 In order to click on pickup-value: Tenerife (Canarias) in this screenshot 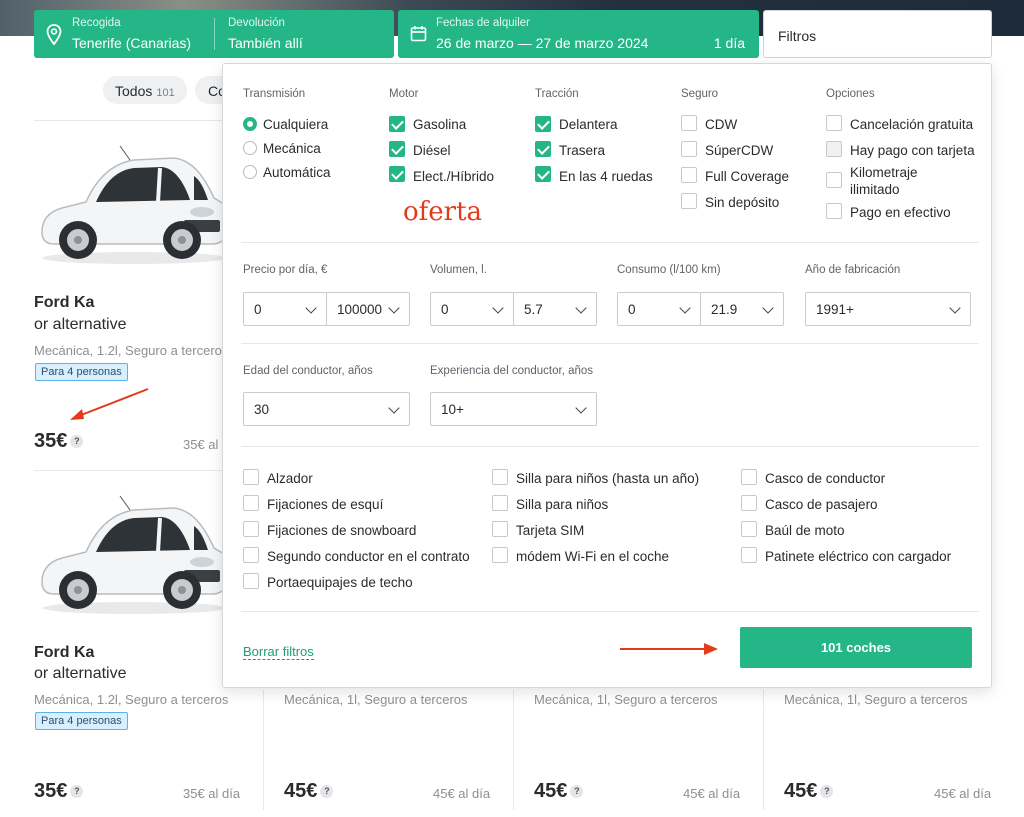, I will do `click(131, 43)`.